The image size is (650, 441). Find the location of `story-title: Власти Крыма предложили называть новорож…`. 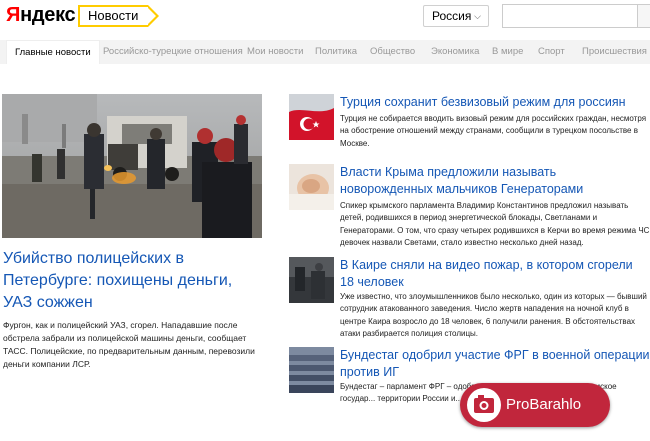

story-title: Власти Крыма предложили называть новорож… is located at coordinates (495, 181).